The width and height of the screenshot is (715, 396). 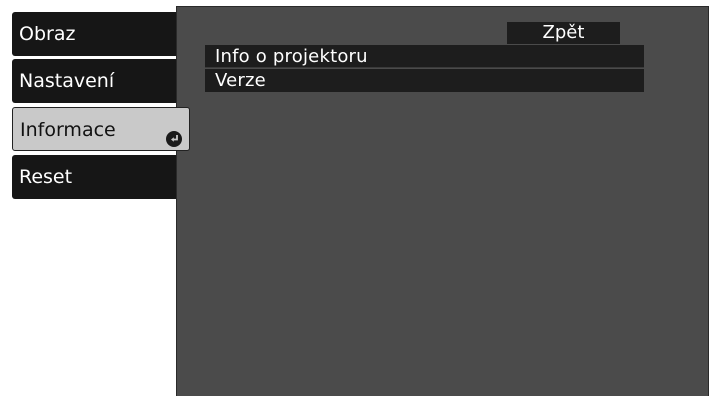 I want to click on menu-item-reset: Reset, so click(x=94, y=177).